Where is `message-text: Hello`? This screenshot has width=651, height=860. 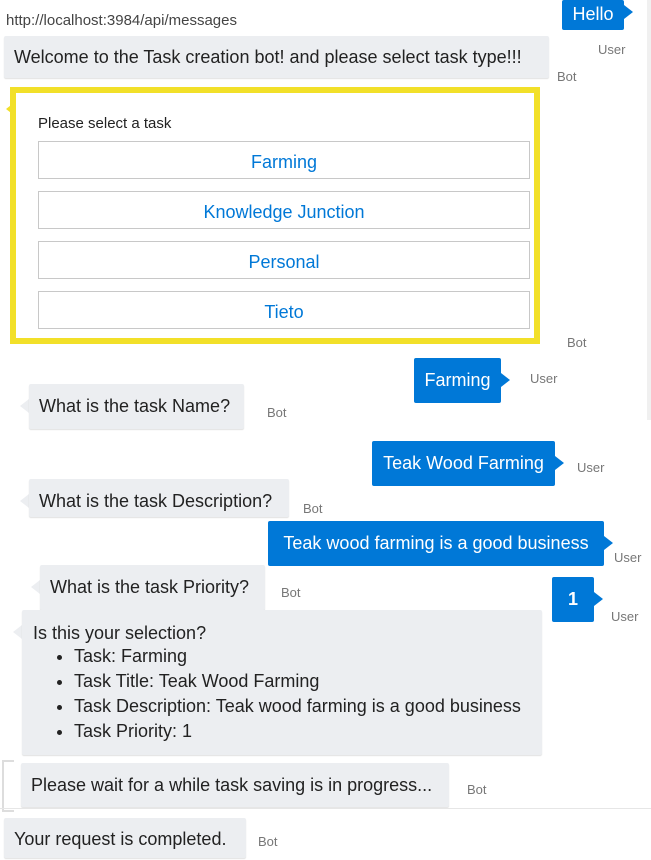
message-text: Hello is located at coordinates (593, 14).